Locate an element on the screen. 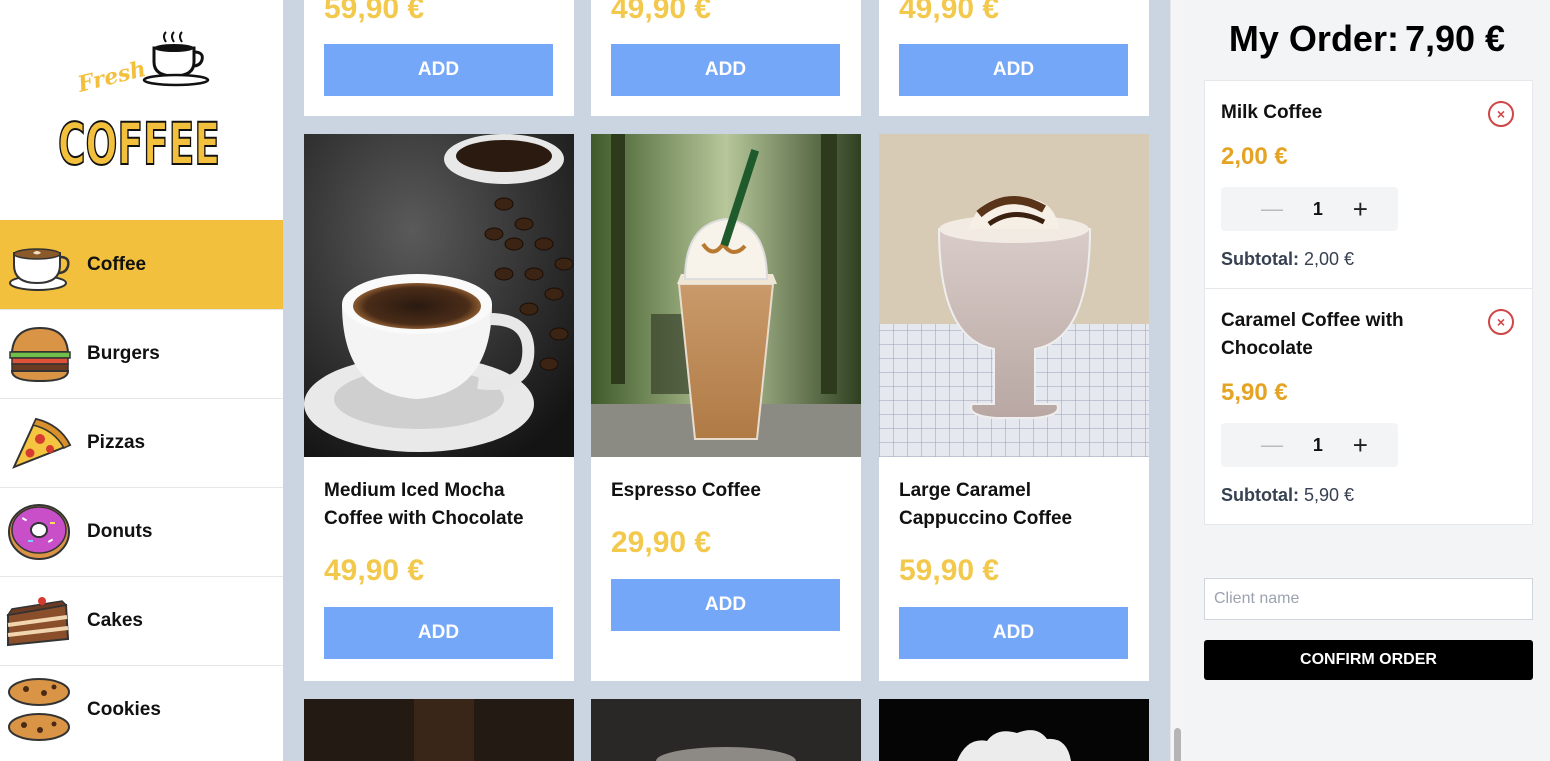 This screenshot has width=1550, height=761. confirm-order-button: CONFIRM ORDER is located at coordinates (1368, 660).